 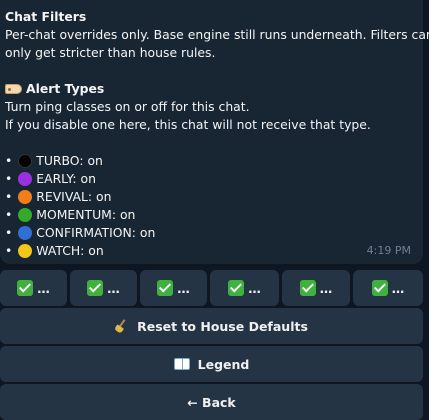 I want to click on alert-item-watch: • WATCH: on, so click(x=54, y=250).